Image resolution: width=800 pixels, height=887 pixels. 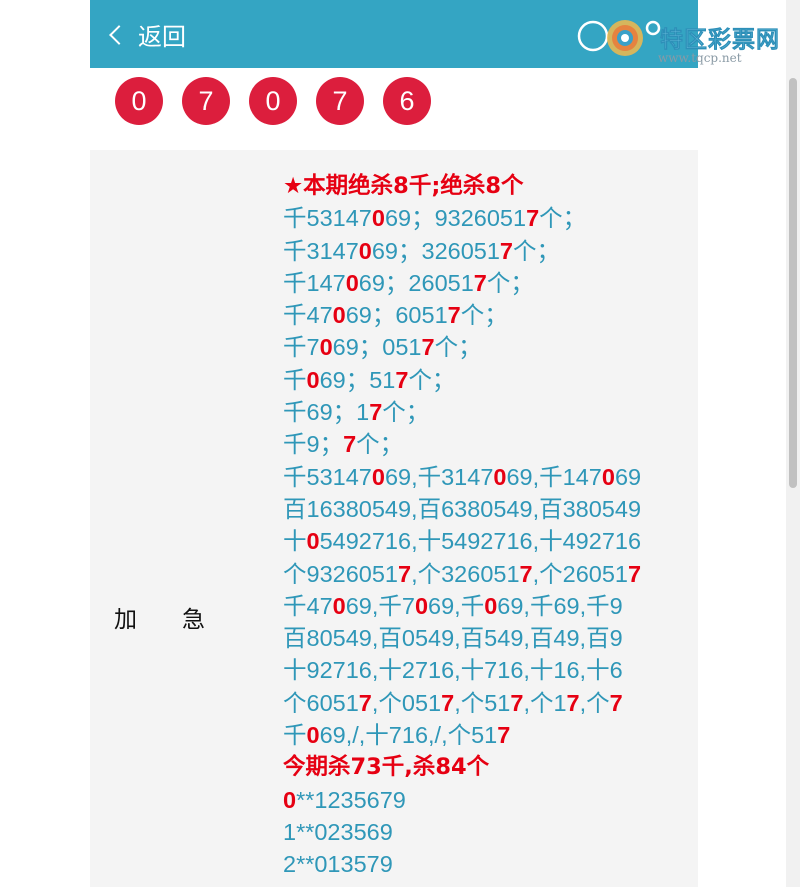 What do you see at coordinates (456, 605) in the screenshot?
I see `line-text: 69,千` at bounding box center [456, 605].